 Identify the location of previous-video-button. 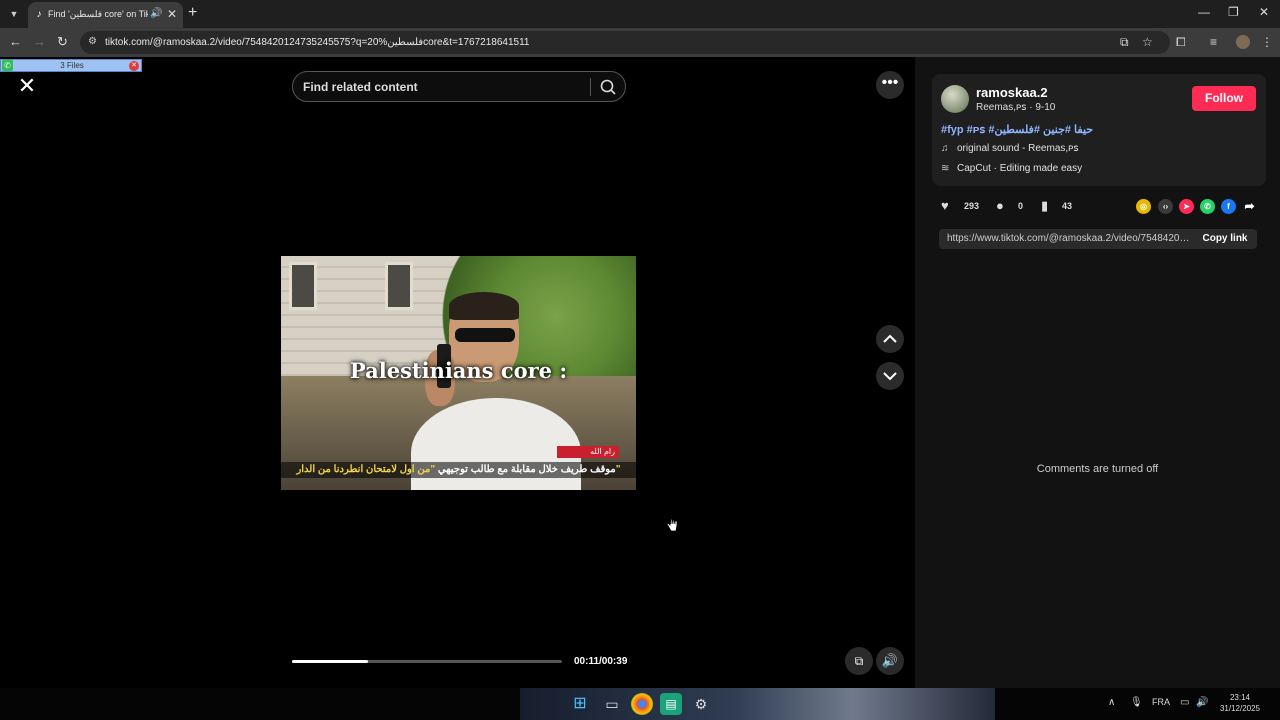
(890, 339).